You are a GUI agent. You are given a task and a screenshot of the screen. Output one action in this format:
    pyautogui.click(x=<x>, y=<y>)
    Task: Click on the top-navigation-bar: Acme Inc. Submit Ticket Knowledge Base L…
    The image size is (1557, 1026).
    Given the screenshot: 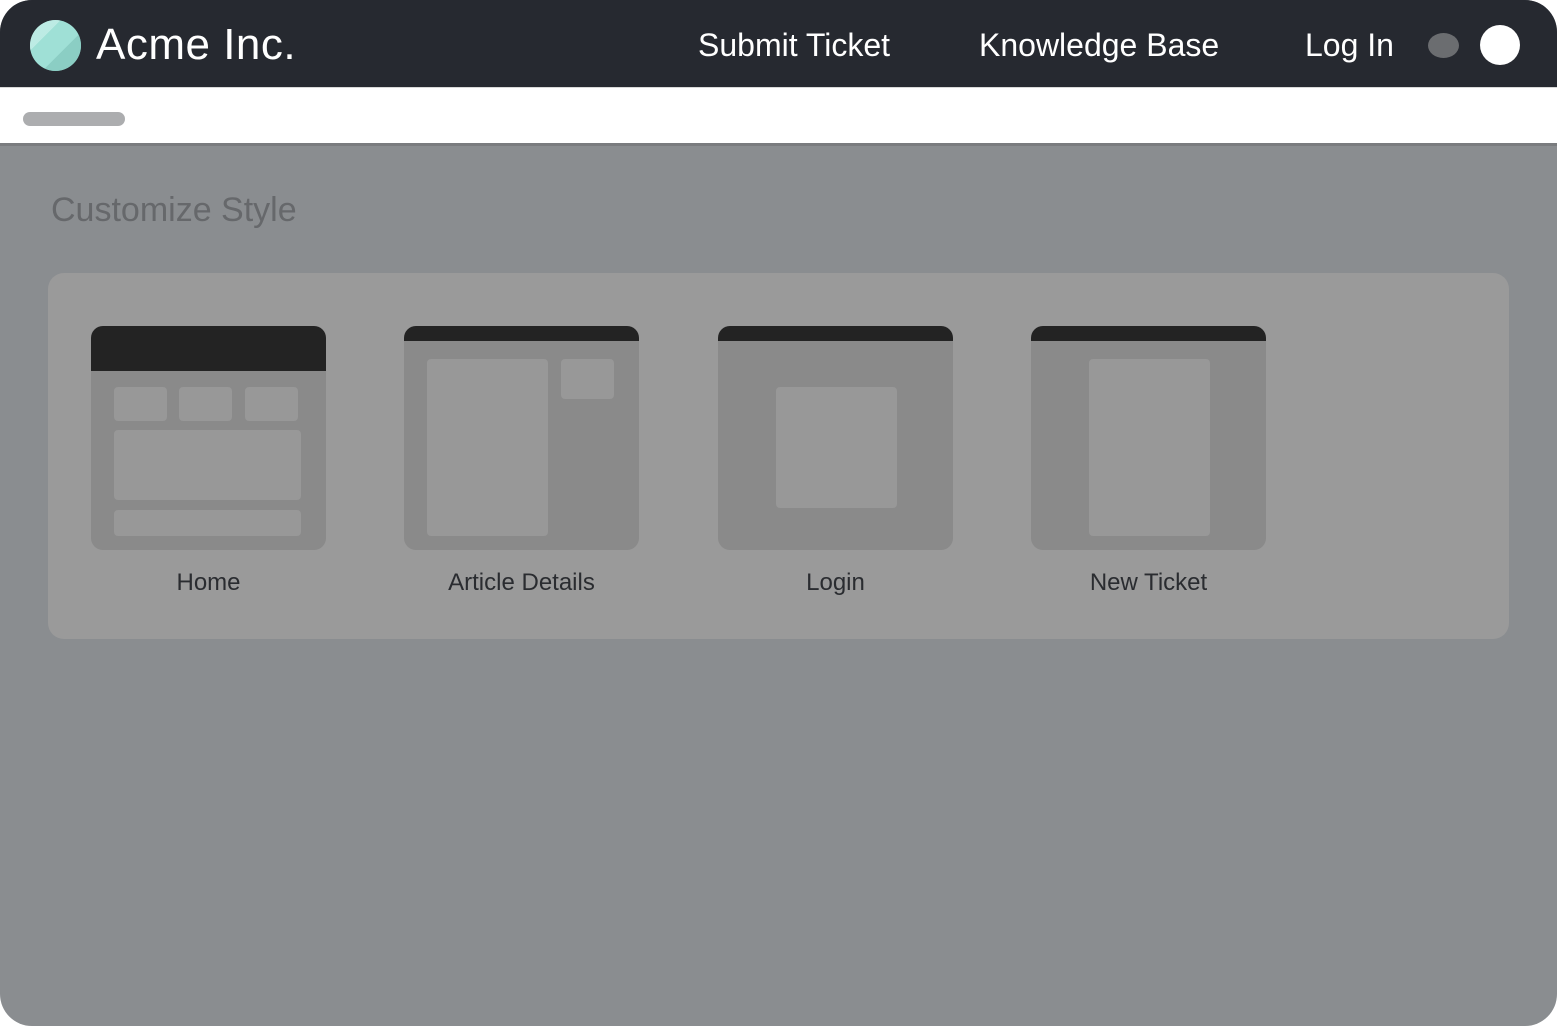 What is the action you would take?
    pyautogui.click(x=778, y=43)
    